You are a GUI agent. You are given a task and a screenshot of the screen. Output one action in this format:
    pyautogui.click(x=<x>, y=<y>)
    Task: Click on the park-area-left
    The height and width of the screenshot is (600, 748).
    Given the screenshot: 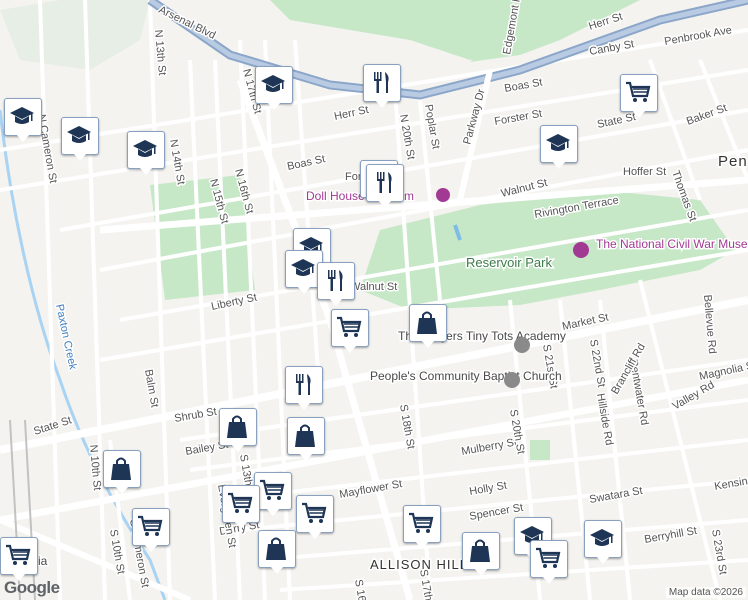 What is the action you would take?
    pyautogui.click(x=75, y=35)
    